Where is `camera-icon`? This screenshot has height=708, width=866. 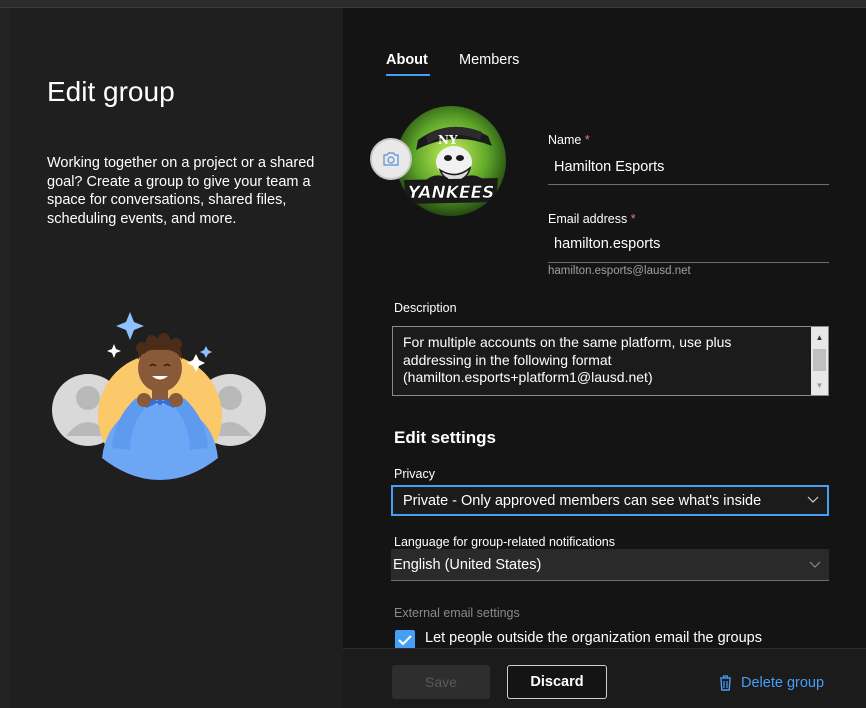
camera-icon is located at coordinates (391, 159).